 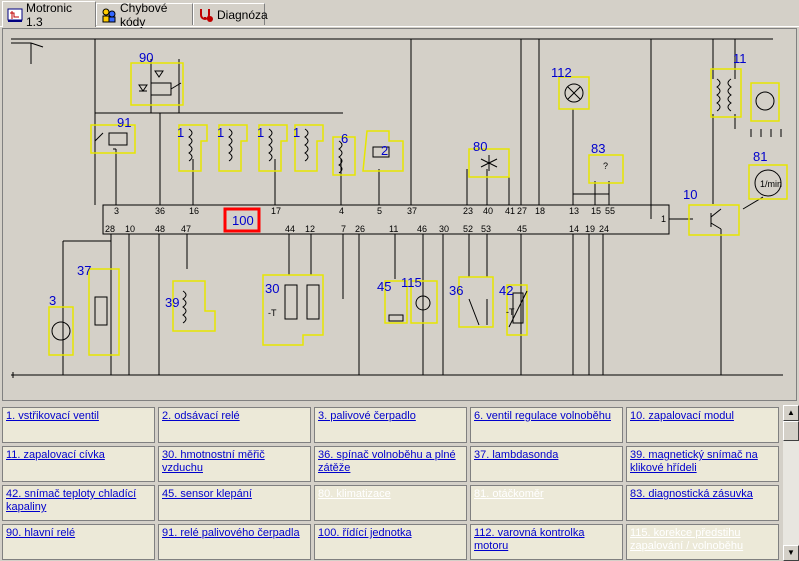 What do you see at coordinates (791, 431) in the screenshot?
I see `scroll-thumb` at bounding box center [791, 431].